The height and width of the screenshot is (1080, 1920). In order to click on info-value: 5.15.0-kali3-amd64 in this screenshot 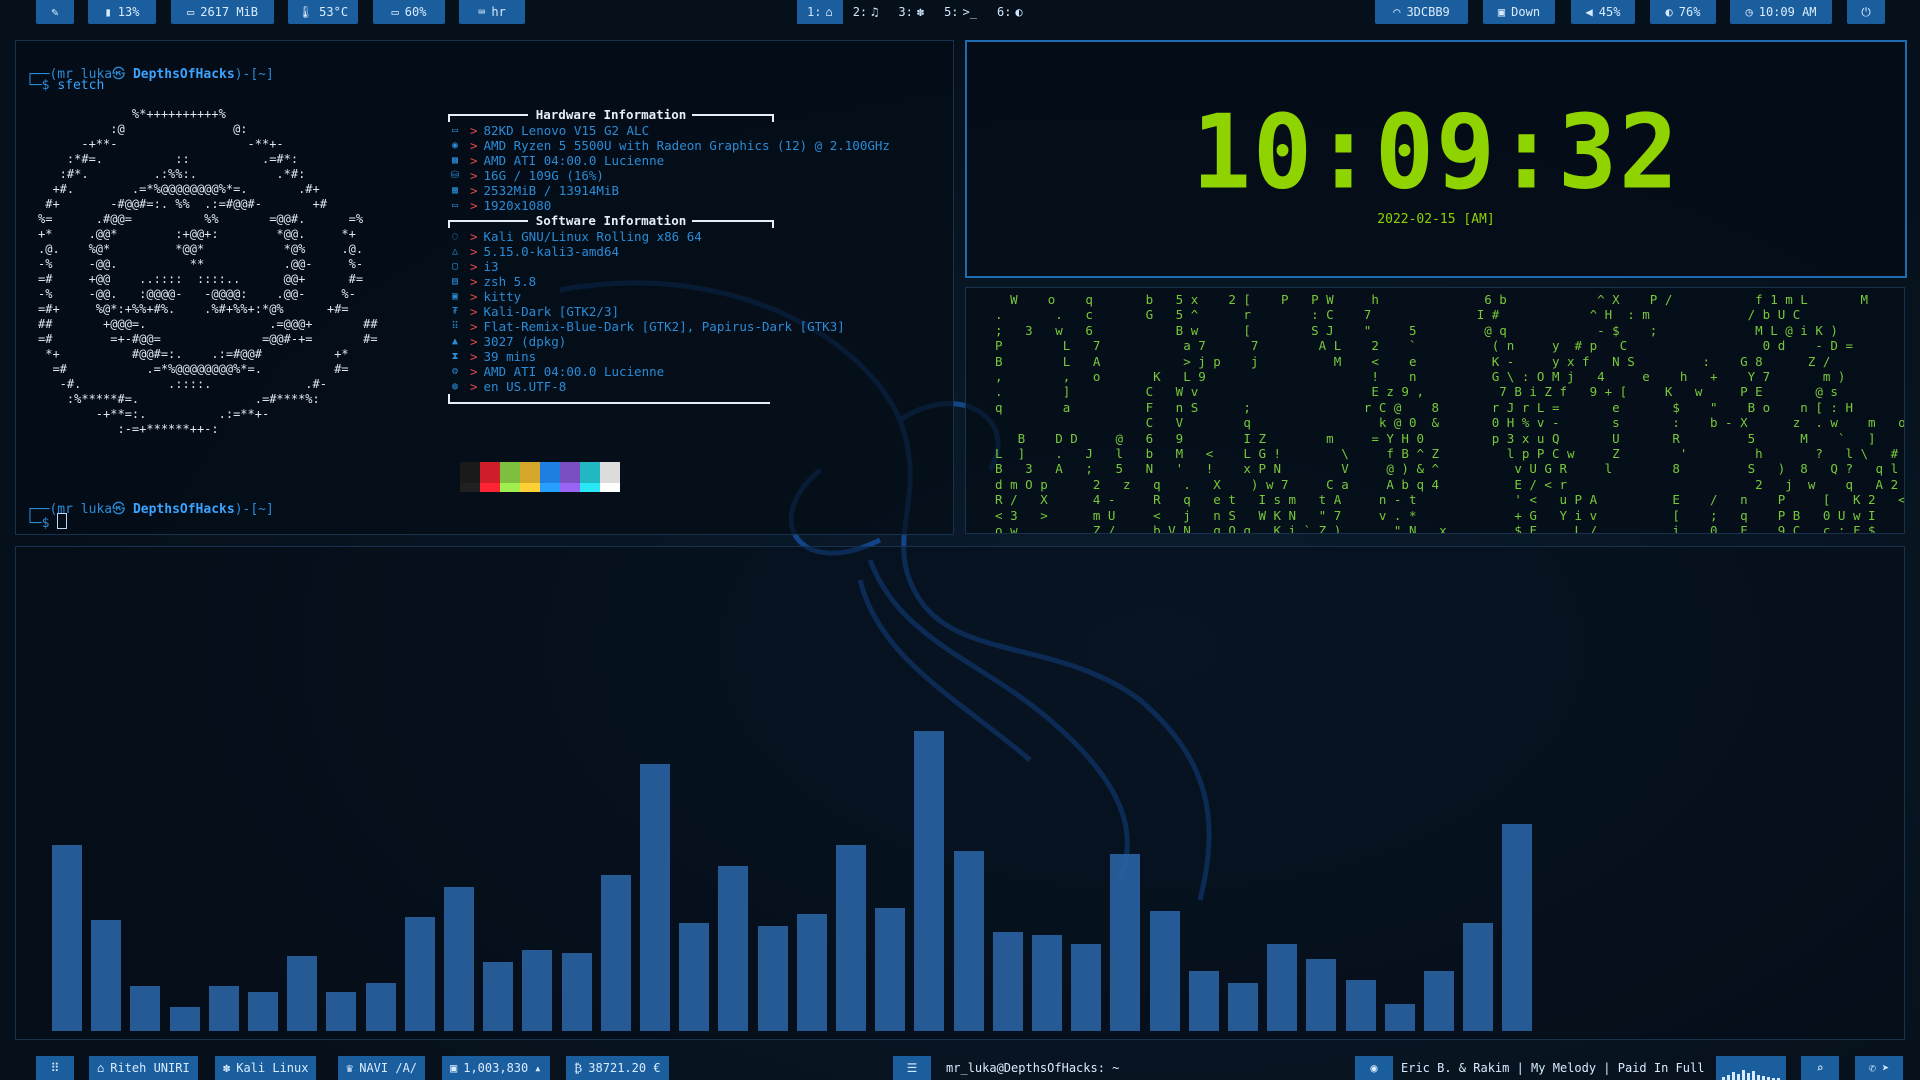, I will do `click(551, 251)`.